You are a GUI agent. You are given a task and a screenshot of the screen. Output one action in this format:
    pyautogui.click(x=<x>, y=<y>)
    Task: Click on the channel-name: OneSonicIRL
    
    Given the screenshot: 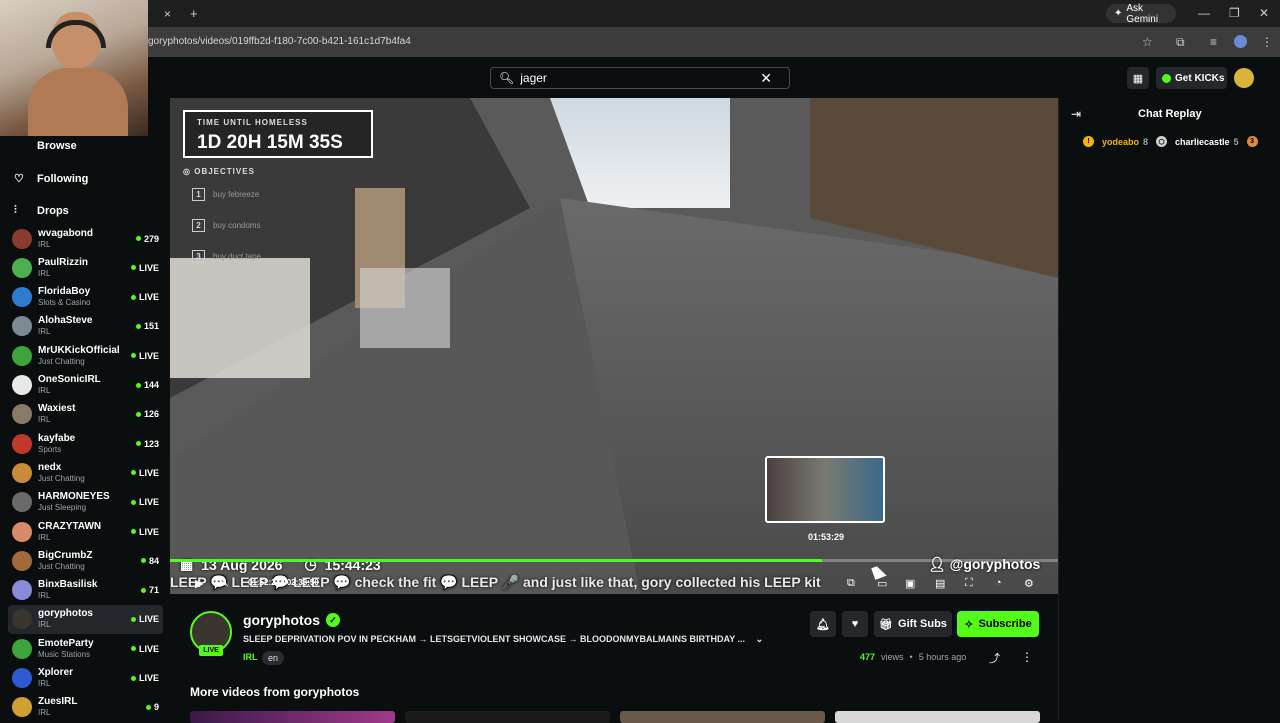 What is the action you would take?
    pyautogui.click(x=69, y=379)
    